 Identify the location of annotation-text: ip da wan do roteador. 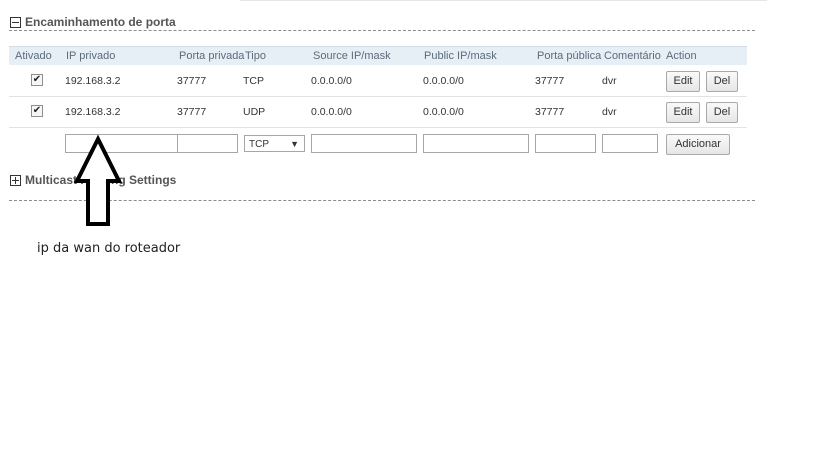
(109, 248).